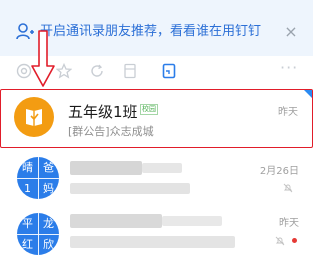 This screenshot has height=258, width=320. I want to click on star-icon, so click(64, 71).